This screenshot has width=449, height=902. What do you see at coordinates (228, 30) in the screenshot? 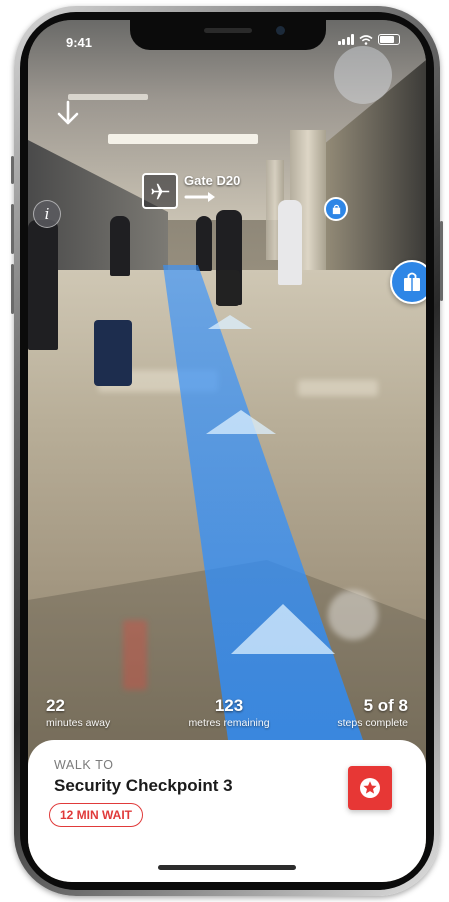
I see `speaker-grille` at bounding box center [228, 30].